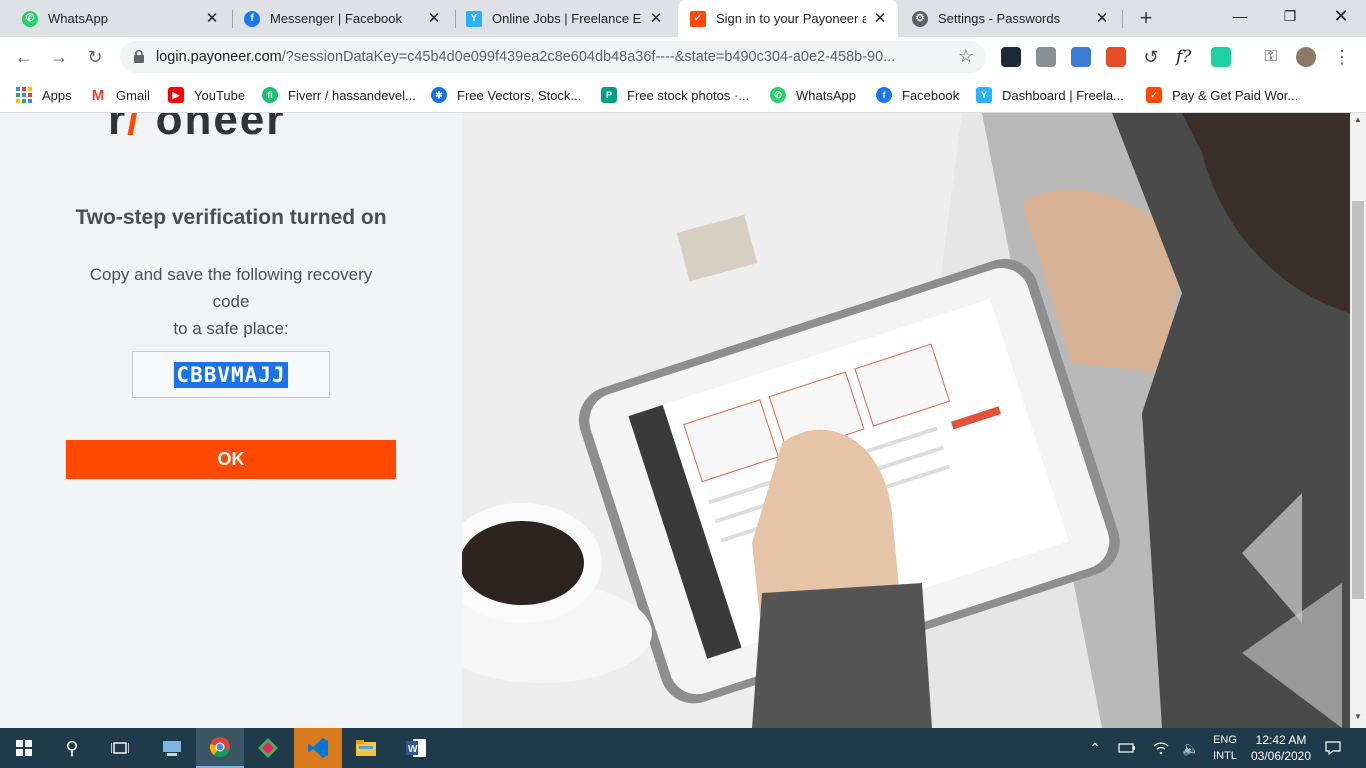 Image resolution: width=1366 pixels, height=768 pixels. What do you see at coordinates (231, 328) in the screenshot?
I see `instruction-line: to a safe place:` at bounding box center [231, 328].